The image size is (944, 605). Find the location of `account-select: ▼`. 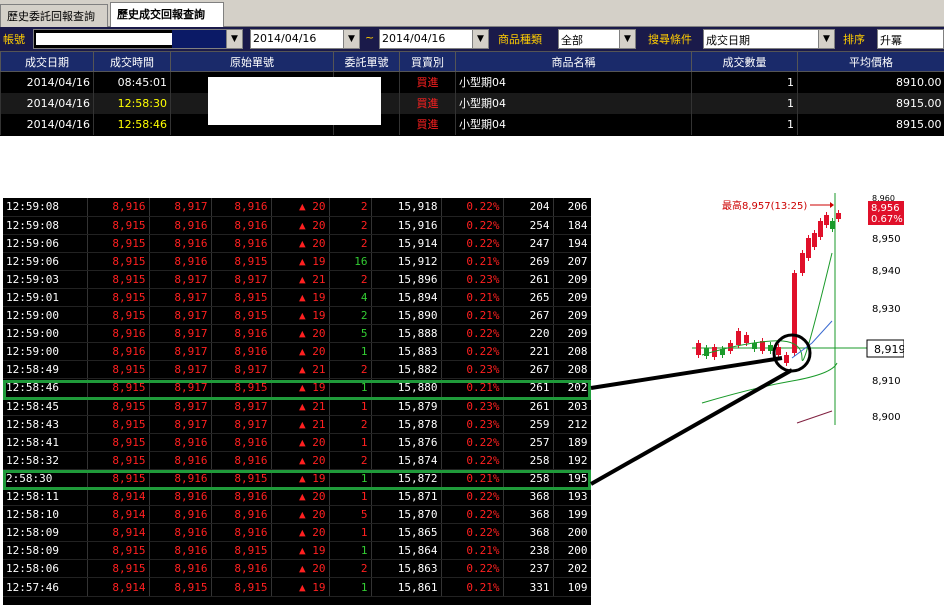

account-select: ▼ is located at coordinates (138, 39).